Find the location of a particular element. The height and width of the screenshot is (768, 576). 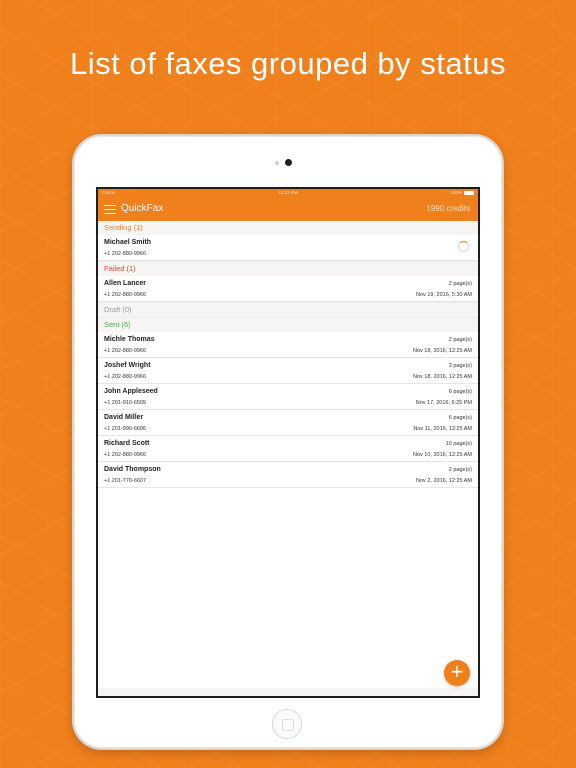

battery-indicator: 100% is located at coordinates (462, 193).